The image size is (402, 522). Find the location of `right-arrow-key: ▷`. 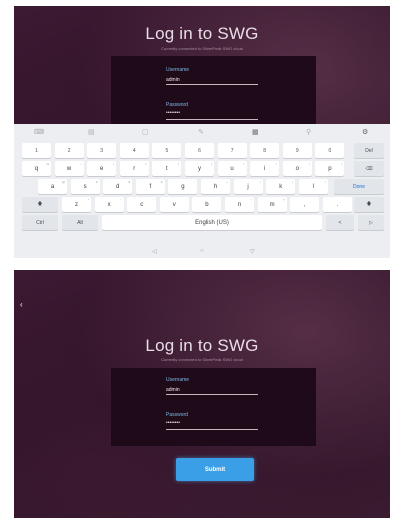

right-arrow-key: ▷ is located at coordinates (371, 222).